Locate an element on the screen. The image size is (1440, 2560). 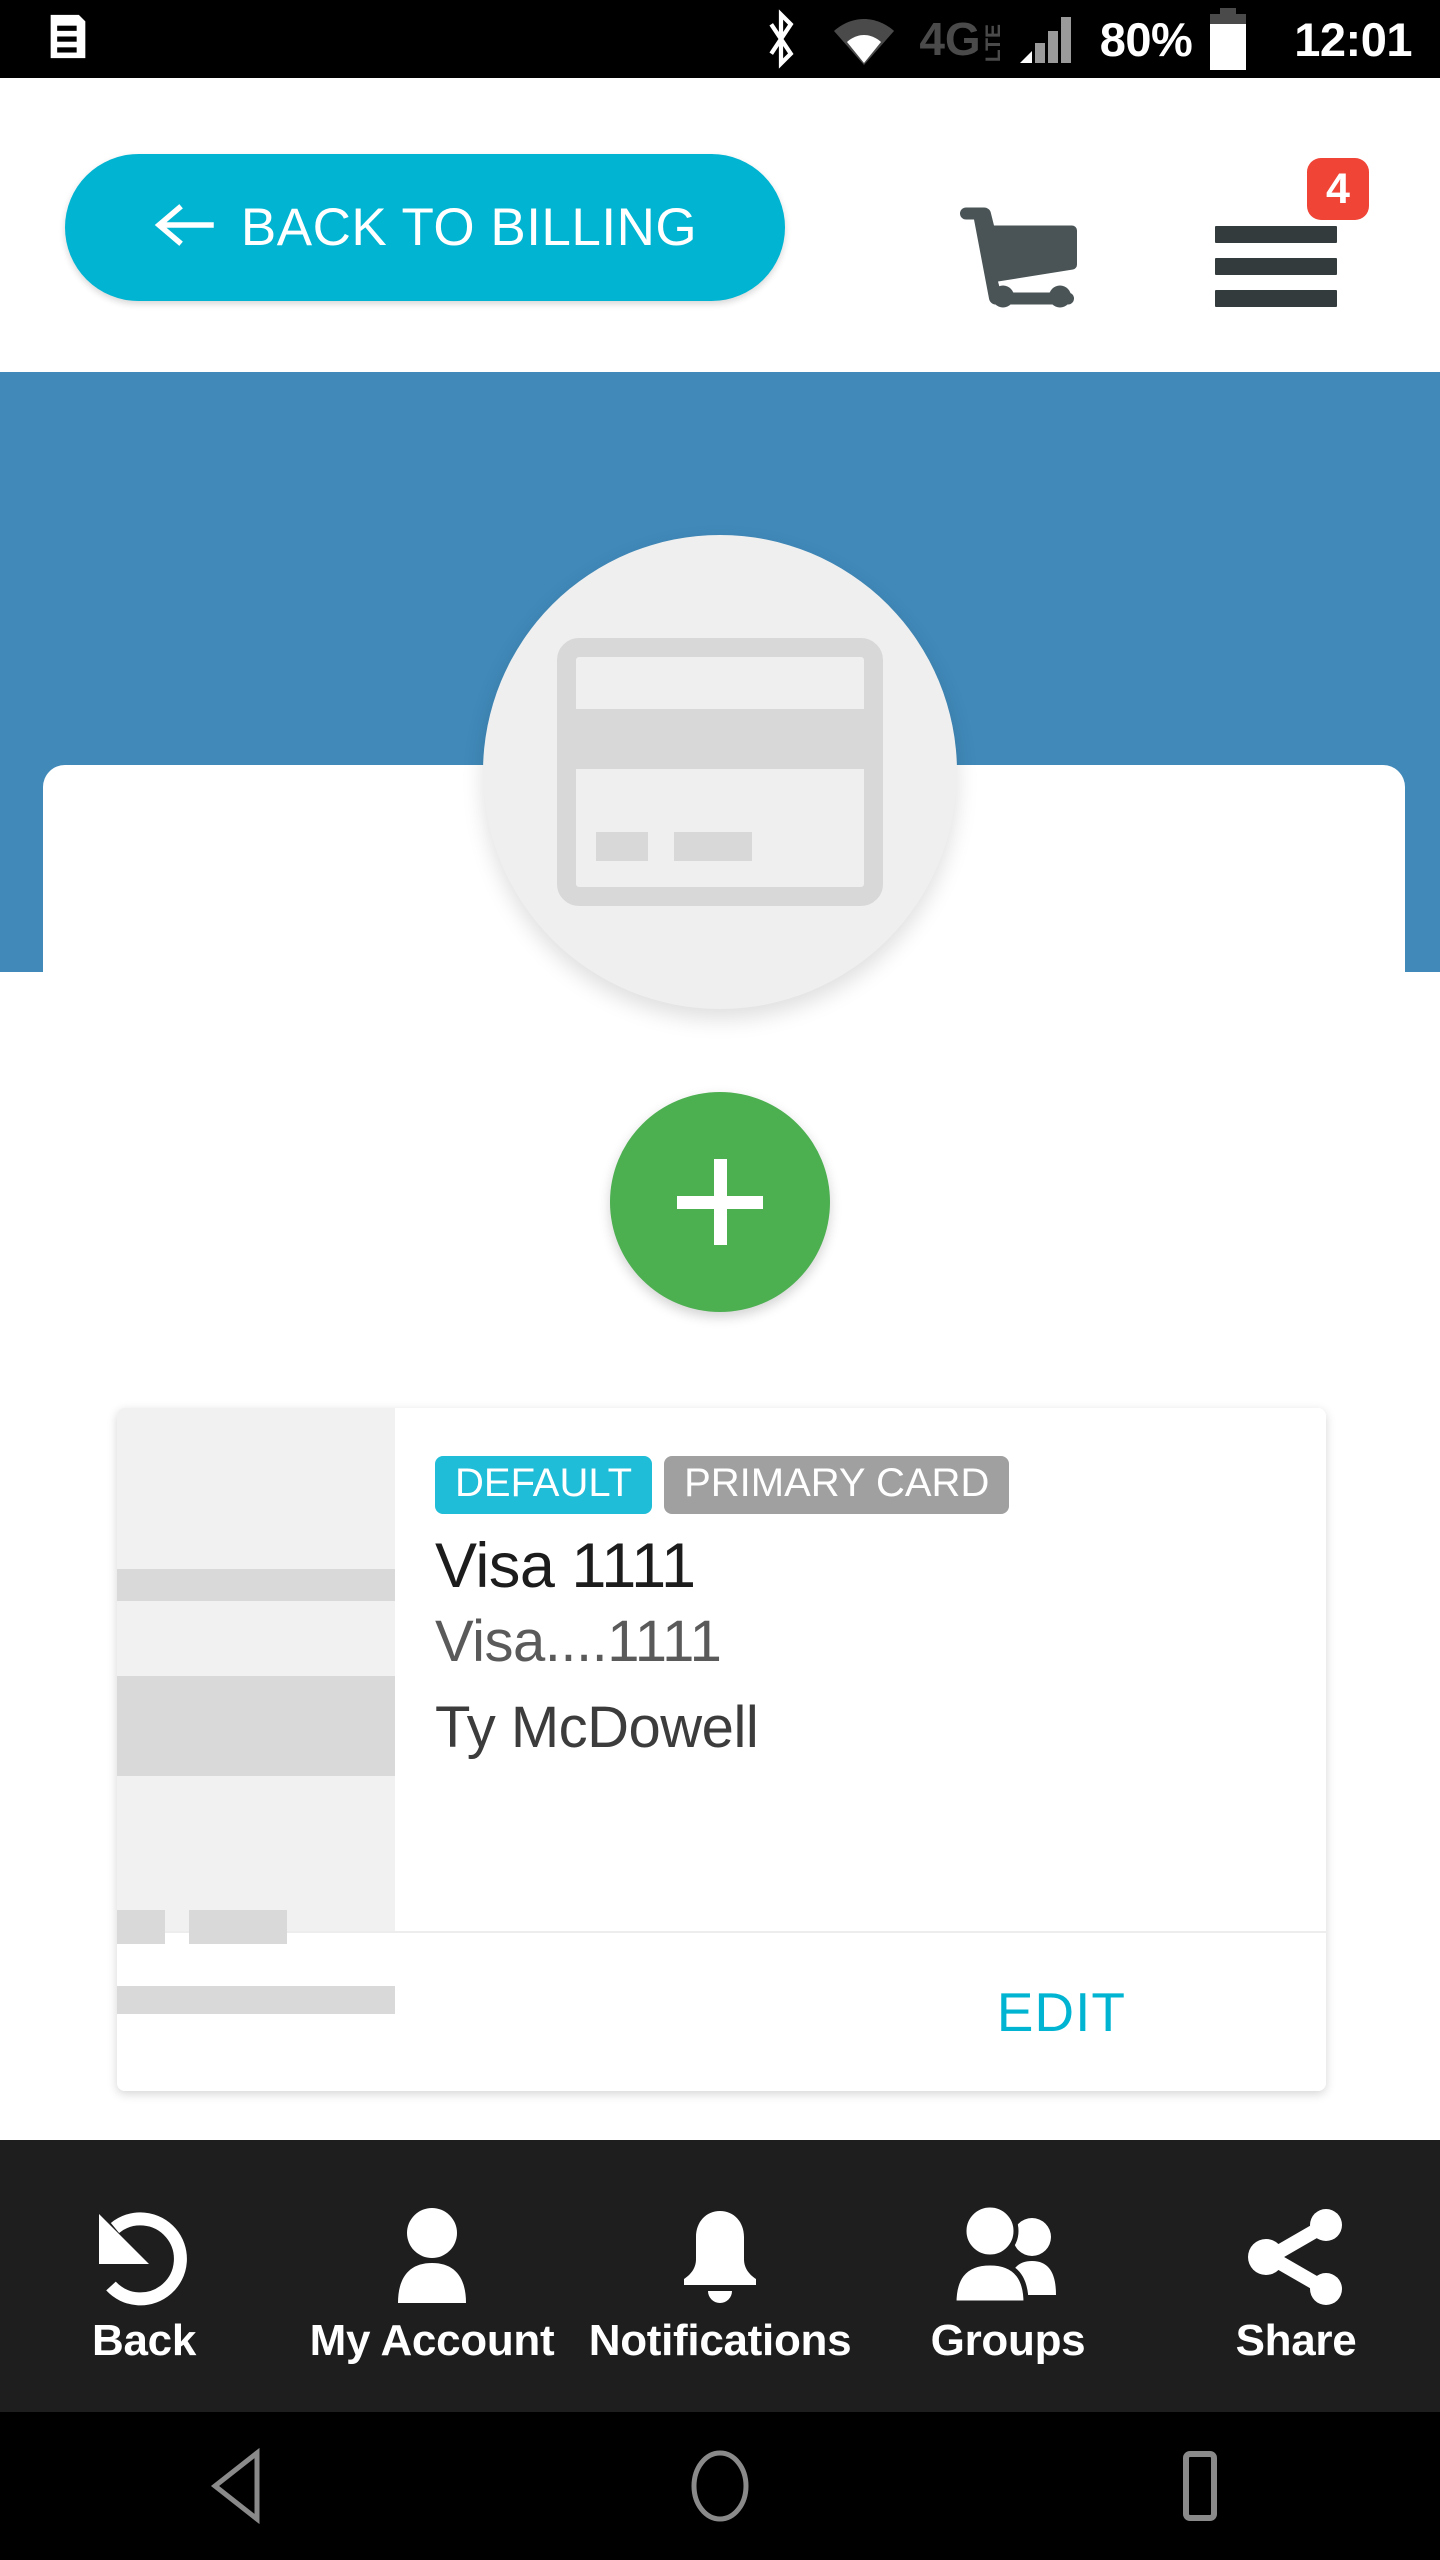
plus-icon-vertical is located at coordinates (720, 1202).